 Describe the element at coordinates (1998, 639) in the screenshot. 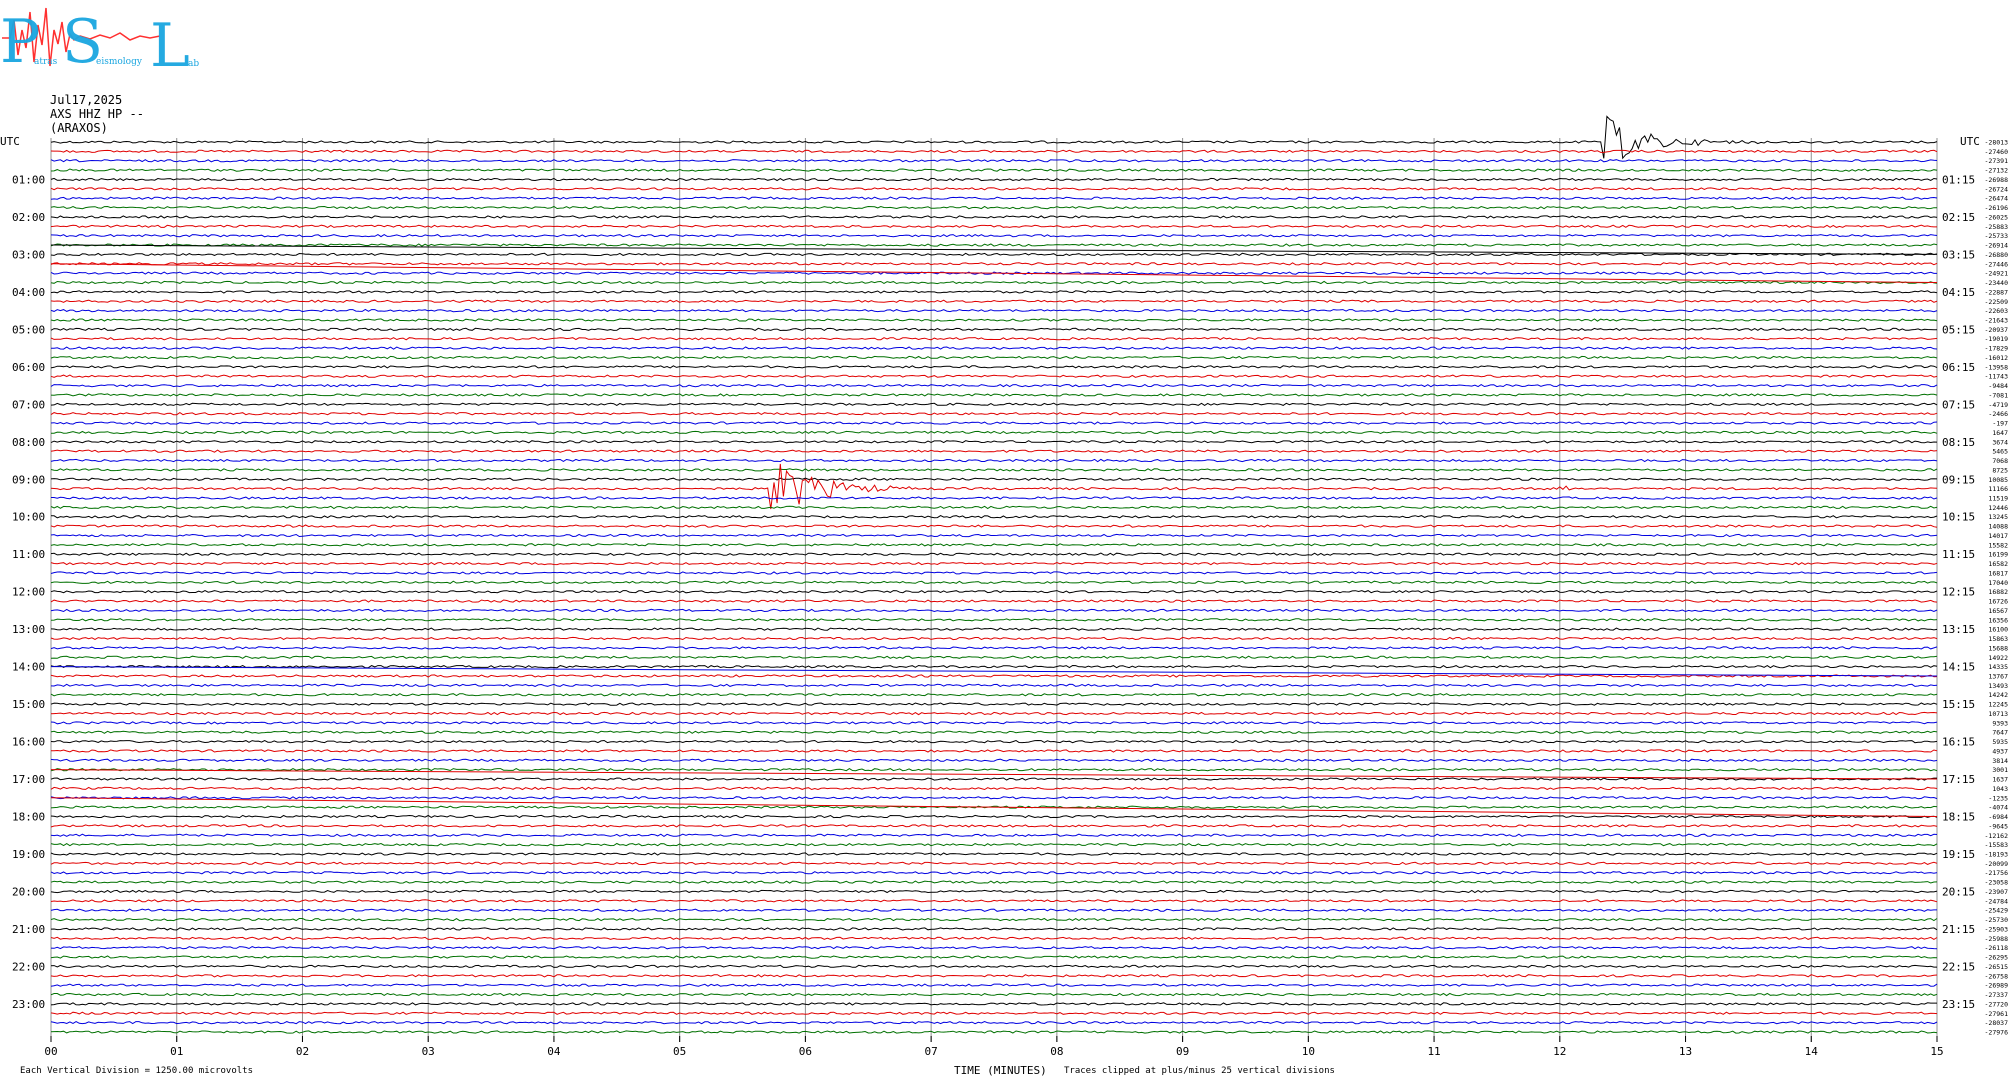

I see `line-offset-label: 15863` at that location.